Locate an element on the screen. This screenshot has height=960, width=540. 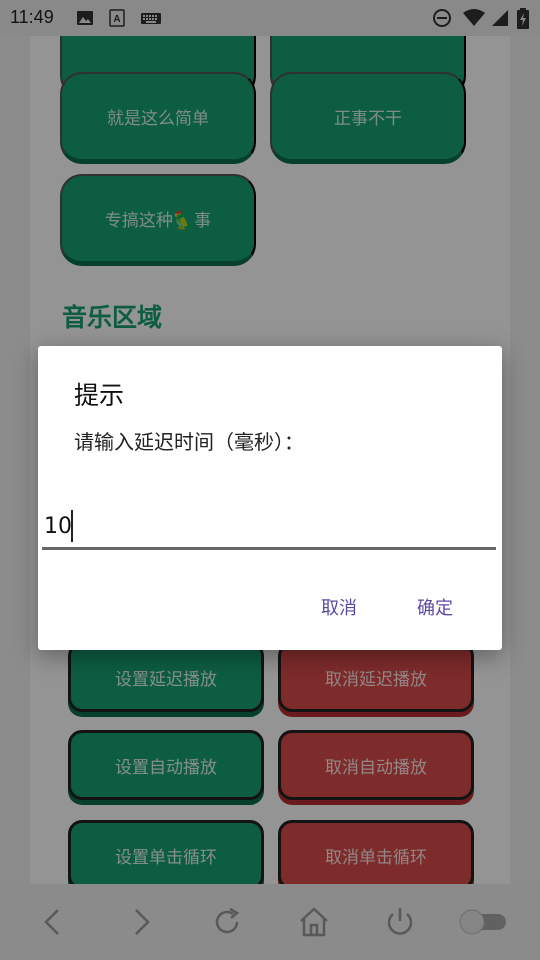
delay-ms-input is located at coordinates (269, 528).